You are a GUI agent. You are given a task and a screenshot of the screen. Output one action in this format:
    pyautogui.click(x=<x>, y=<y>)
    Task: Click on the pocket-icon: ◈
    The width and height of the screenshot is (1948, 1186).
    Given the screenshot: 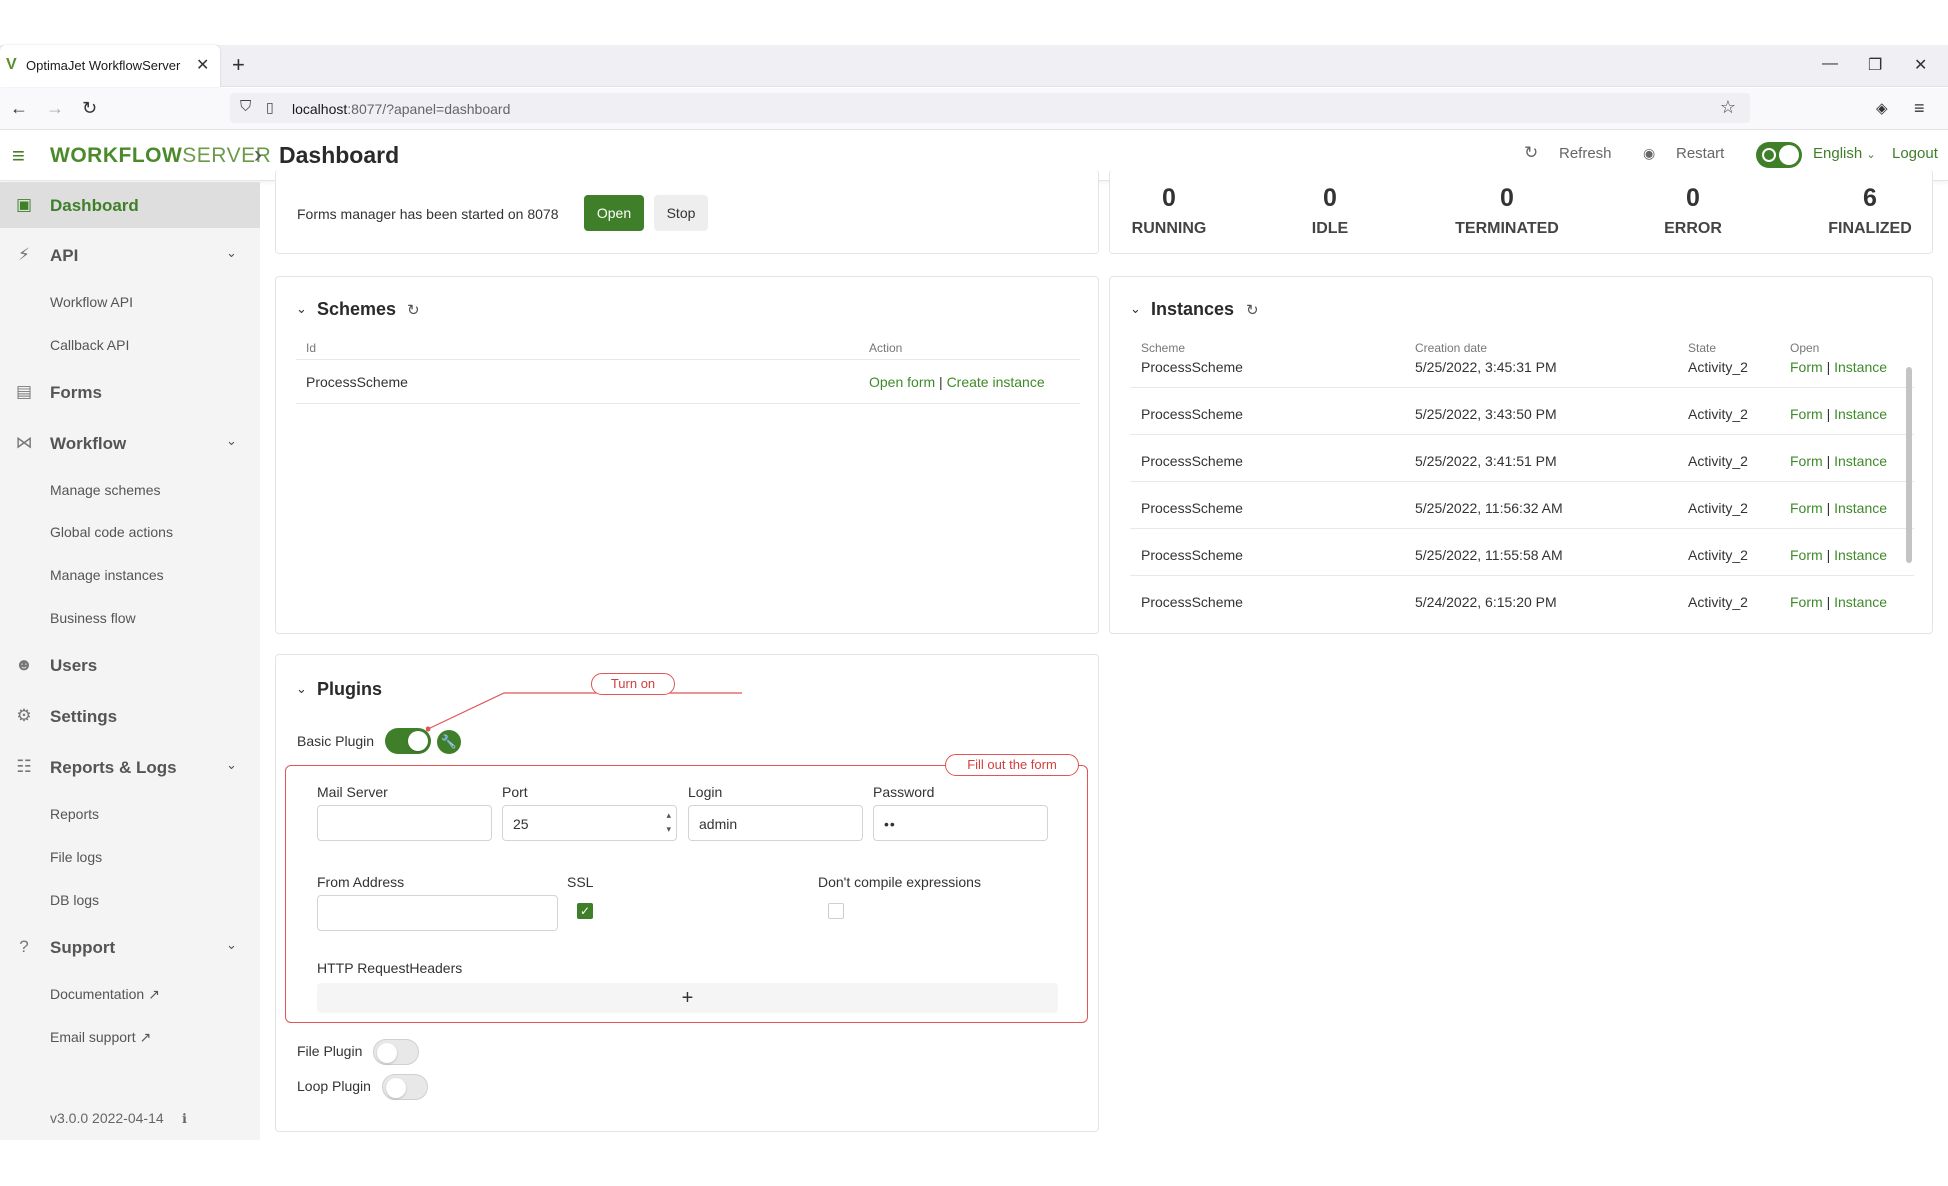 What is the action you would take?
    pyautogui.click(x=1882, y=108)
    